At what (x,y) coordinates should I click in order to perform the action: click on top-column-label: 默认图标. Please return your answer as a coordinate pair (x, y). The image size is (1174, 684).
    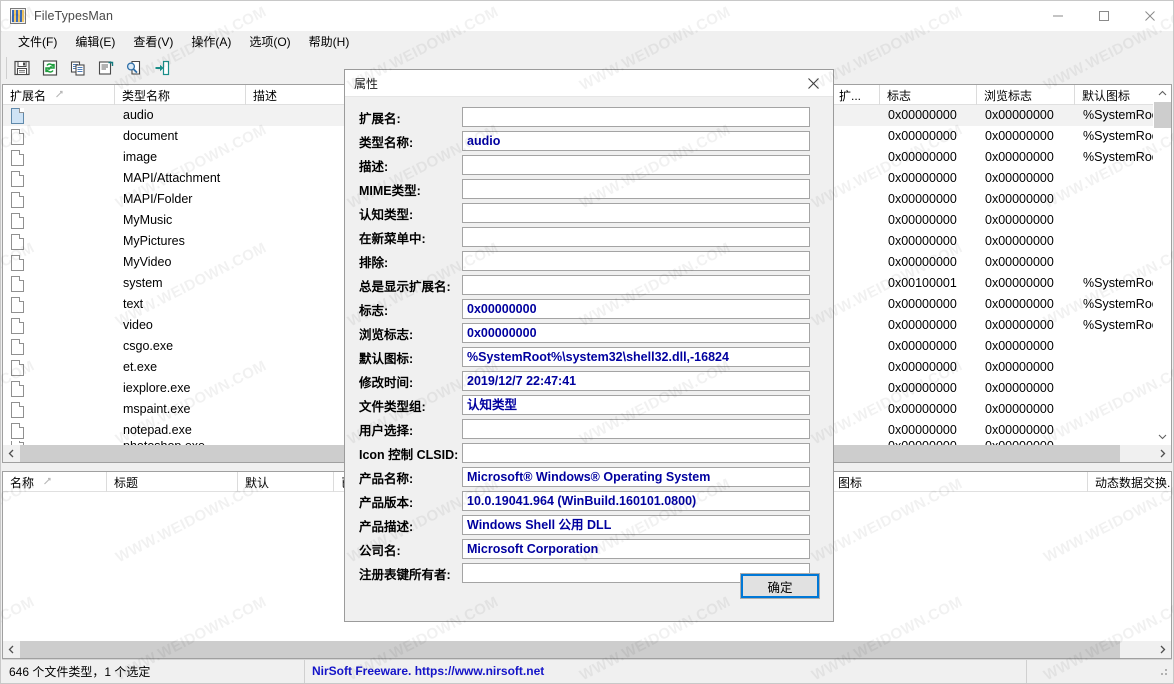
    Looking at the image, I should click on (1106, 95).